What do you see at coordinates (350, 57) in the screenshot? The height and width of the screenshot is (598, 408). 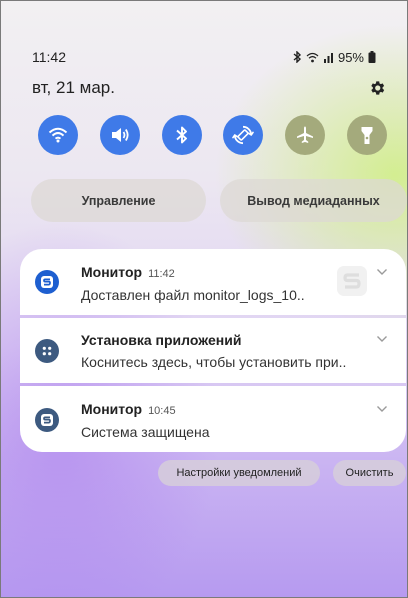 I see `battery-percent: 95%` at bounding box center [350, 57].